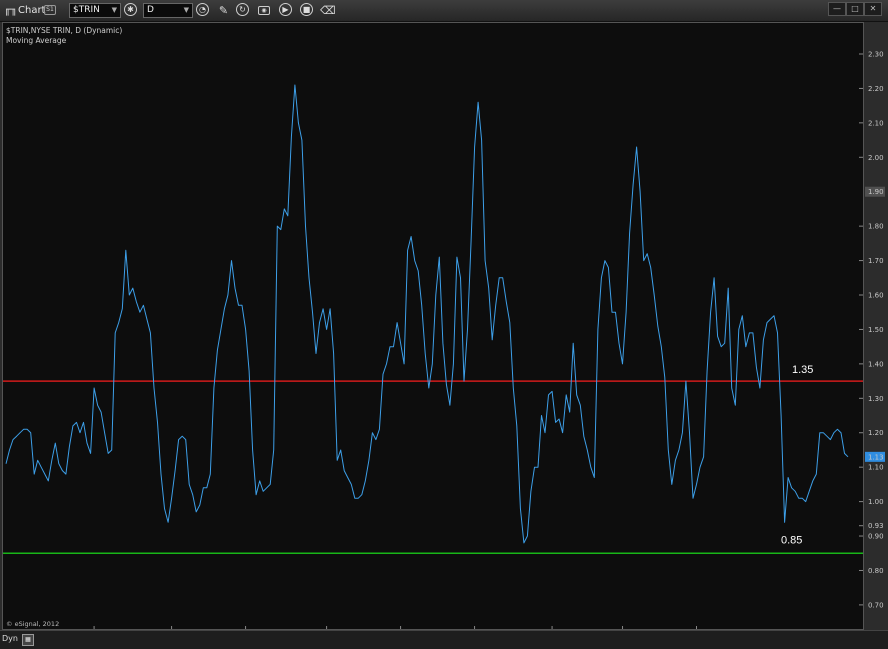 Image resolution: width=888 pixels, height=649 pixels. Describe the element at coordinates (12, 639) in the screenshot. I see `range-button: Dyn` at that location.